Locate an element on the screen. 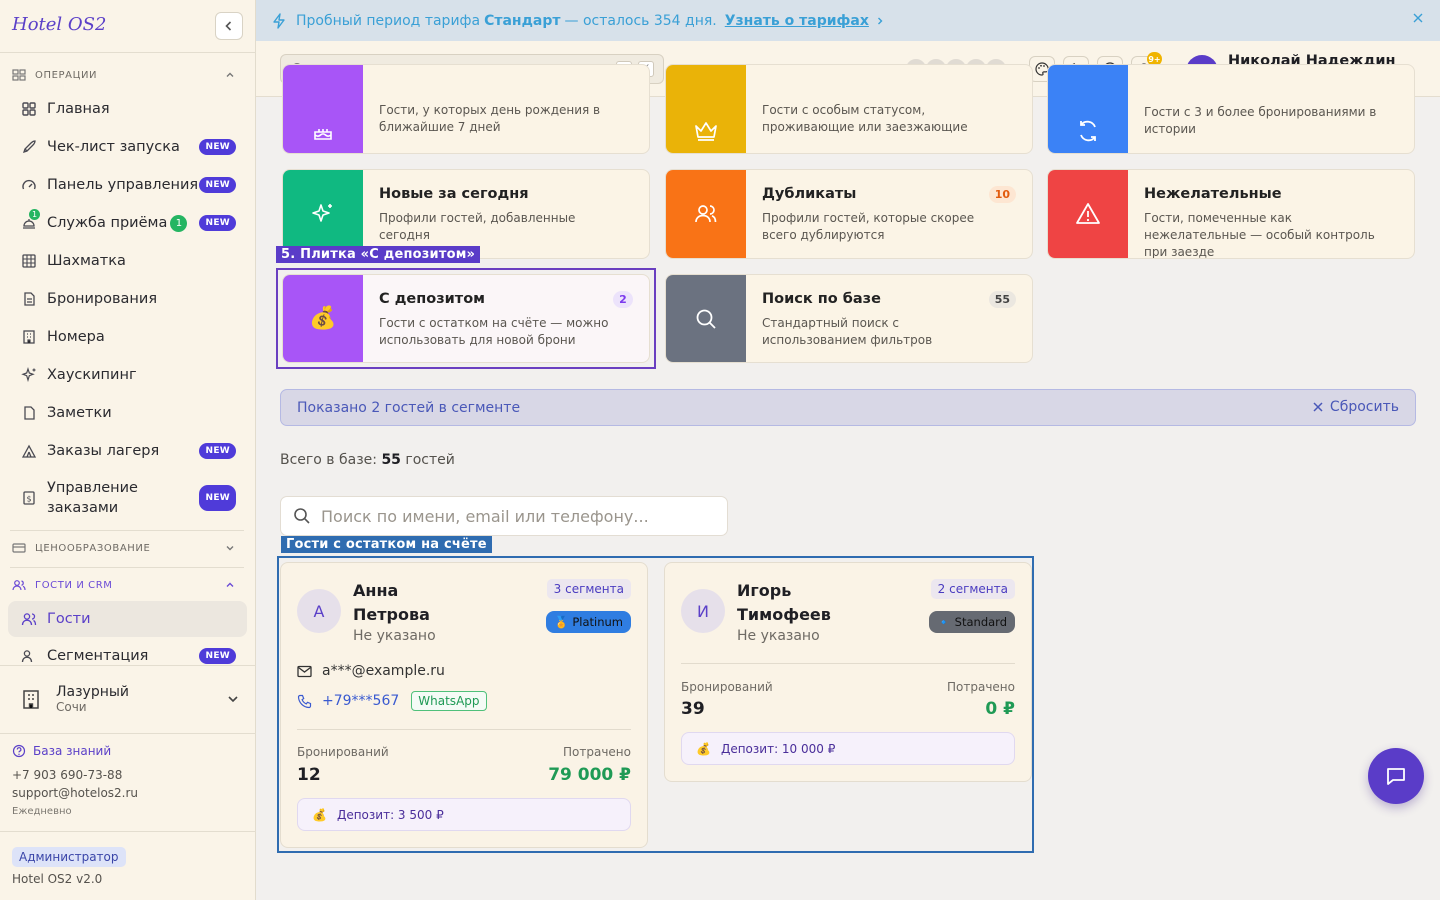 Image resolution: width=1440 pixels, height=900 pixels. knowledge-base-link: База знаний is located at coordinates (61, 751).